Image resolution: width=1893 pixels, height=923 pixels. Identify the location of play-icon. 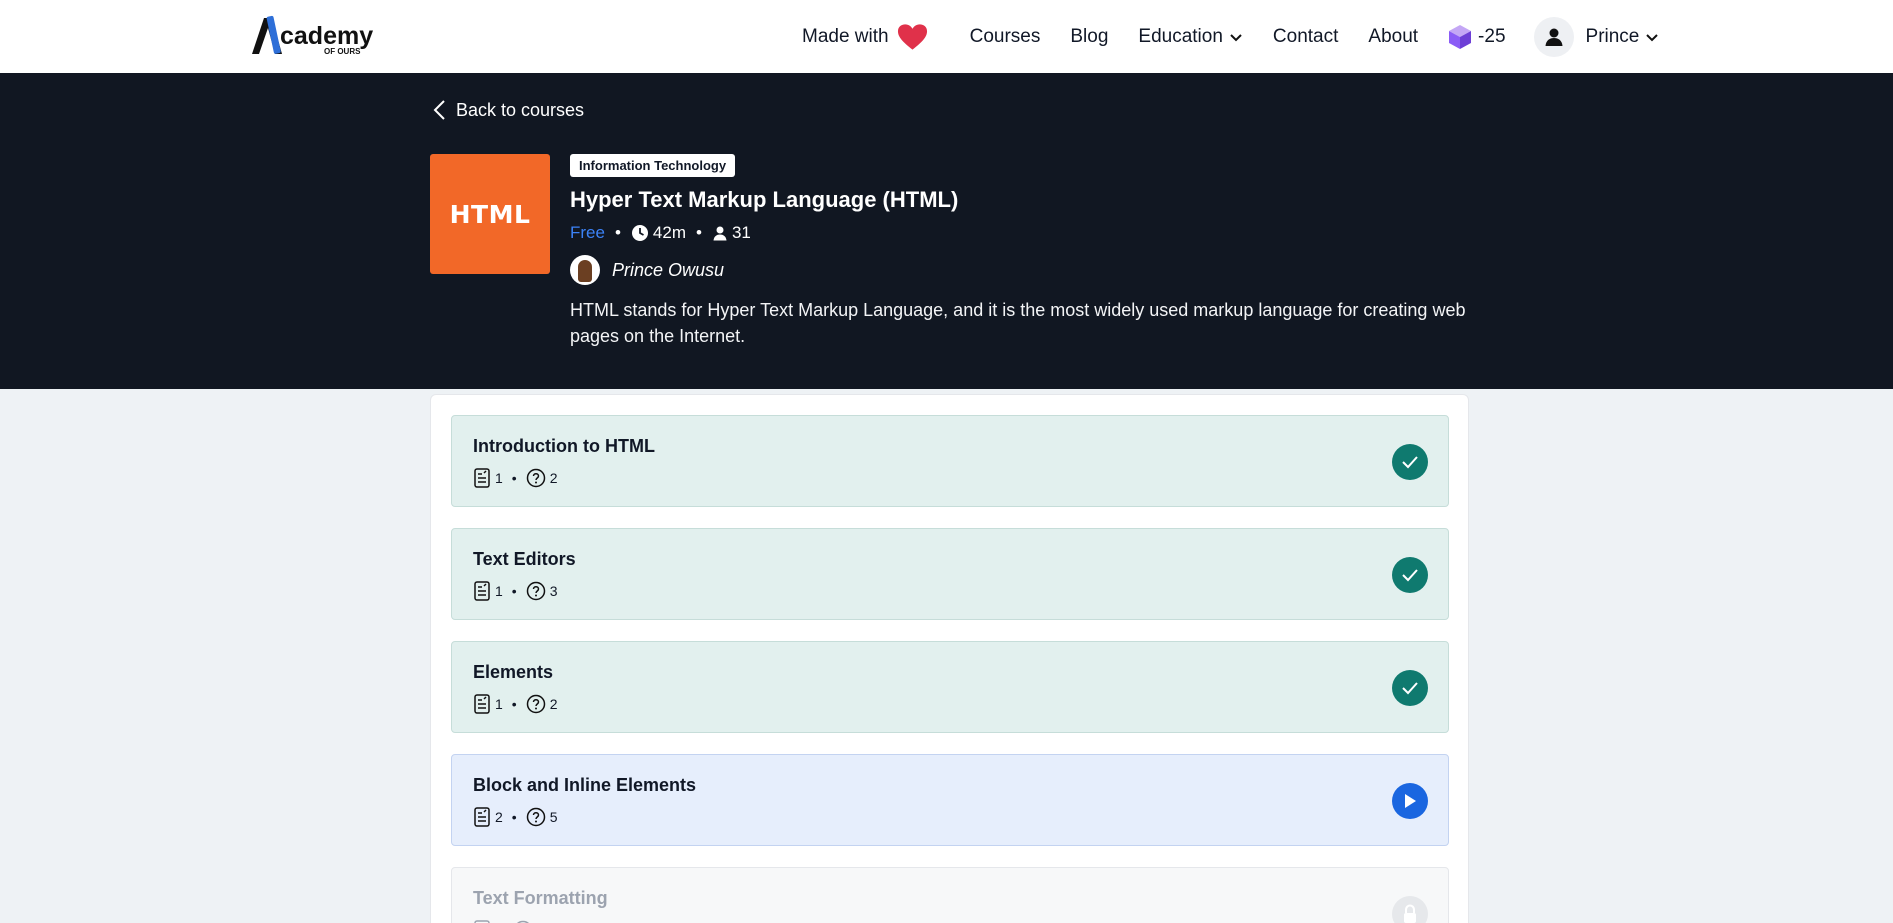
(1410, 801).